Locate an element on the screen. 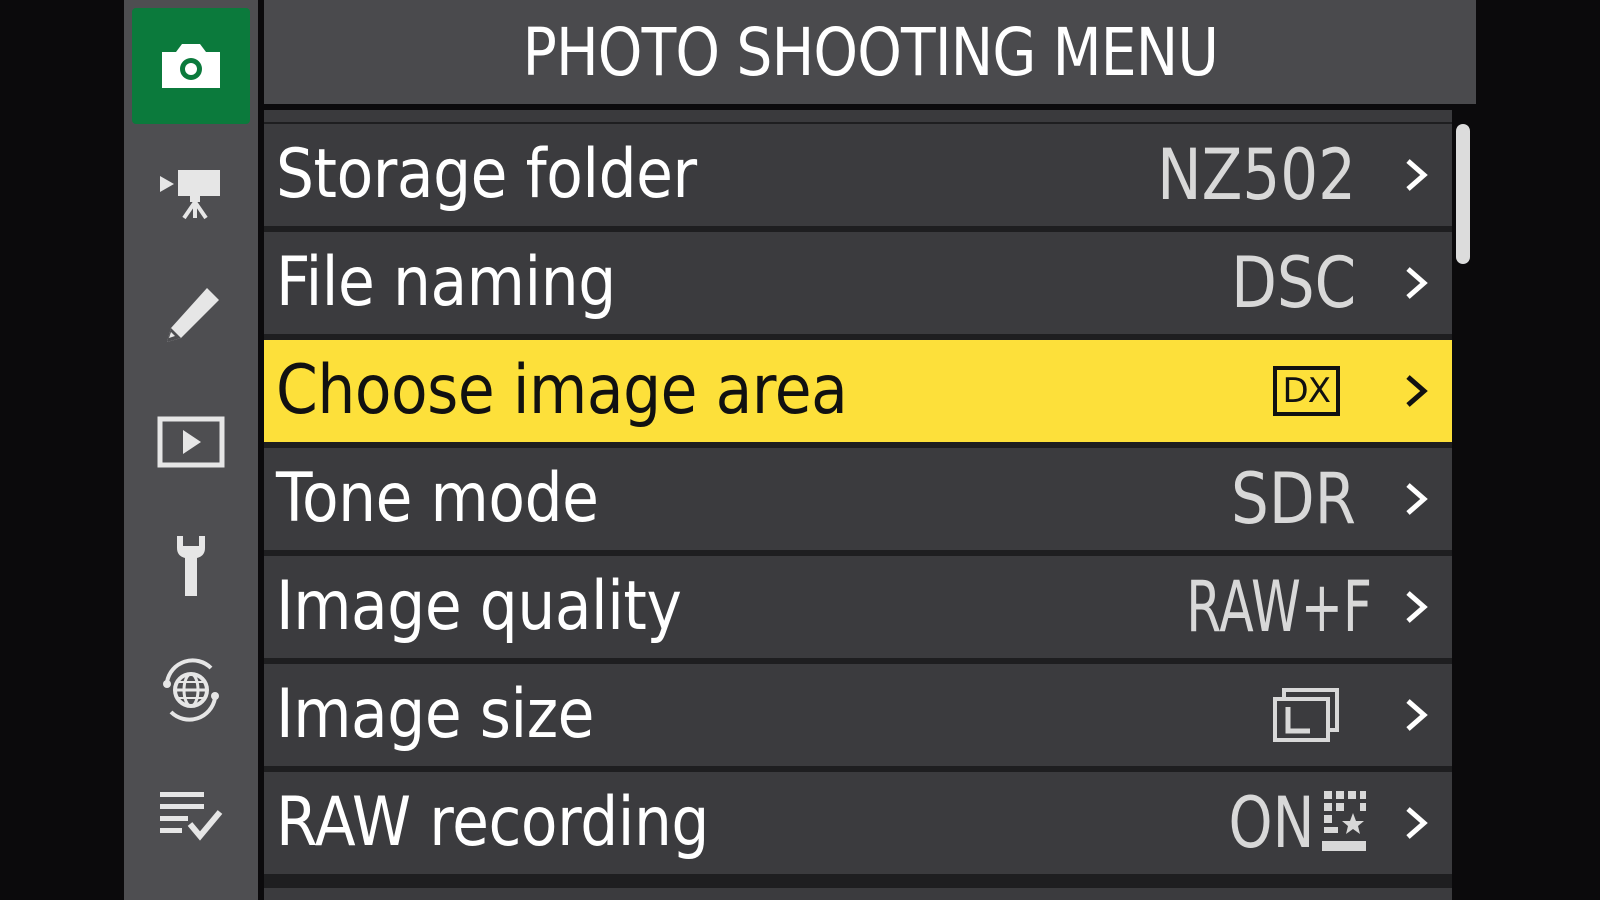 The width and height of the screenshot is (1600, 900). my-menu-checklist-icon is located at coordinates (191, 816).